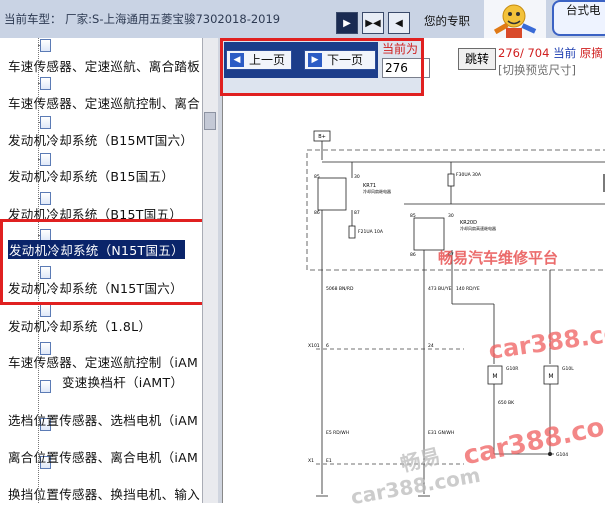 This screenshot has height=509, width=605. Describe the element at coordinates (337, 433) in the screenshot. I see `wire-label: E5 RD/WH` at that location.